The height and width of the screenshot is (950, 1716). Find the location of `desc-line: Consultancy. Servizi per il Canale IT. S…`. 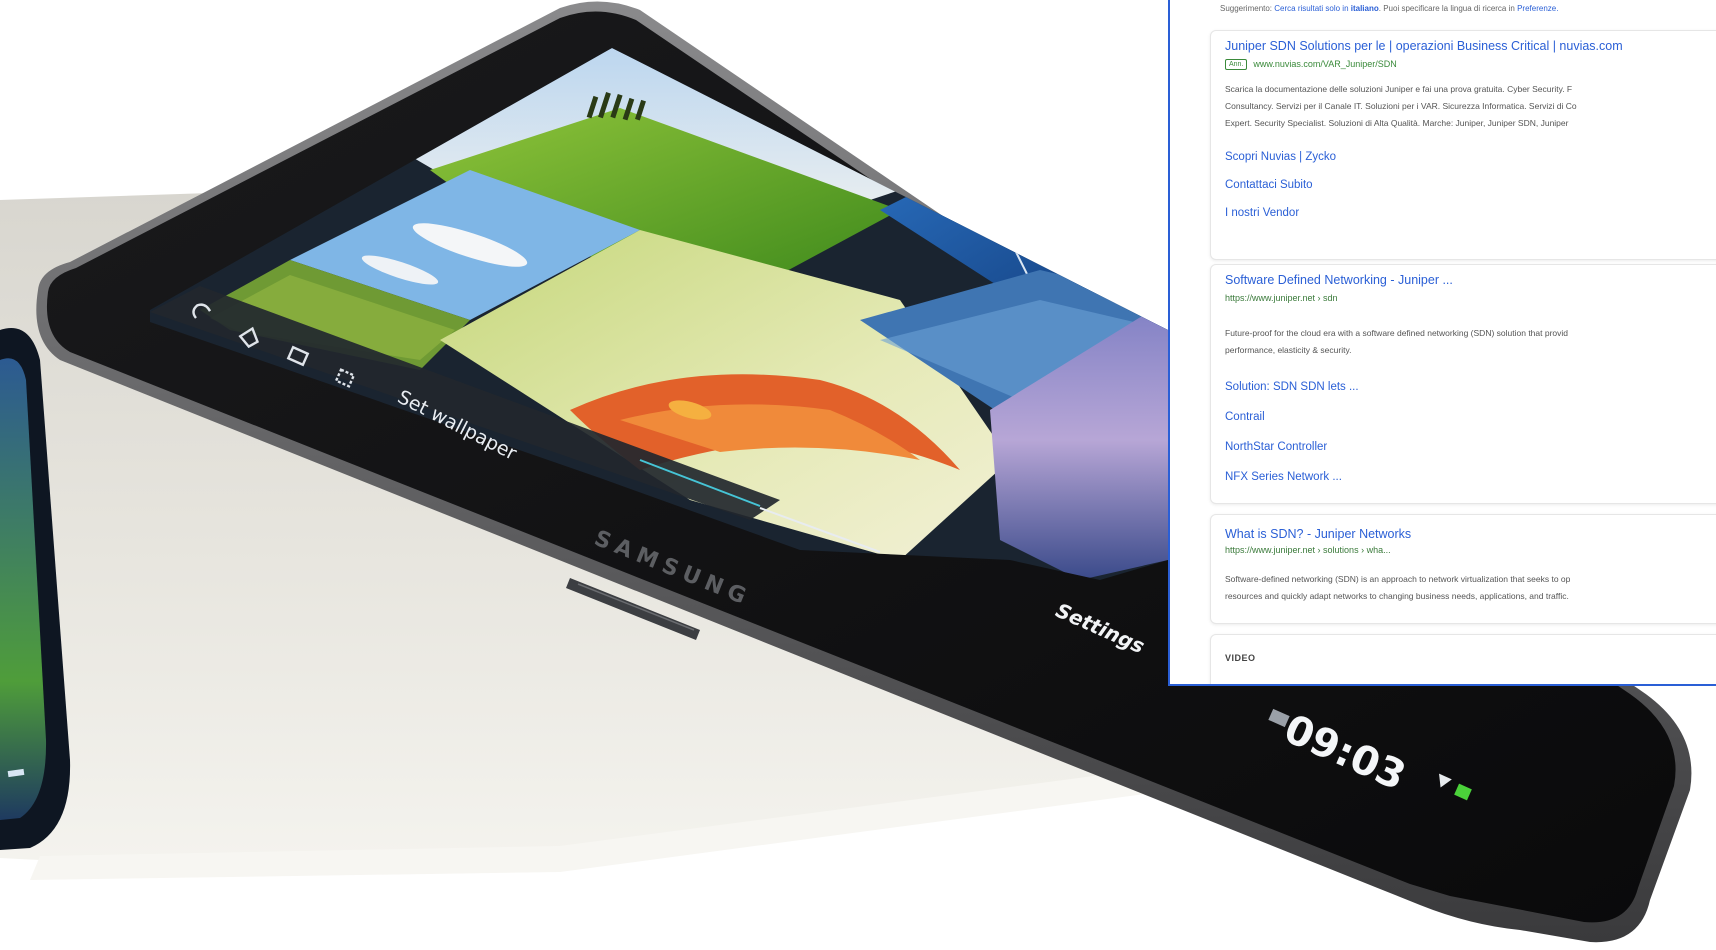

desc-line: Consultancy. Servizi per il Canale IT. S… is located at coordinates (1401, 106).